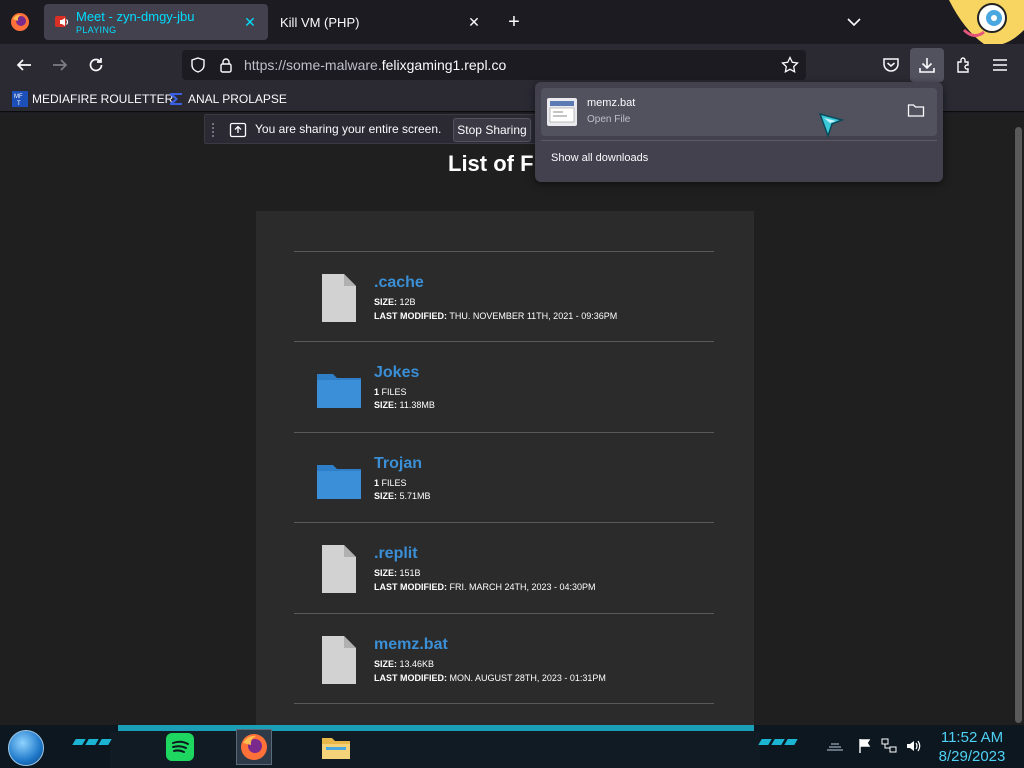 The image size is (1024, 768). Describe the element at coordinates (399, 283) in the screenshot. I see `file-name-link: .cache` at that location.